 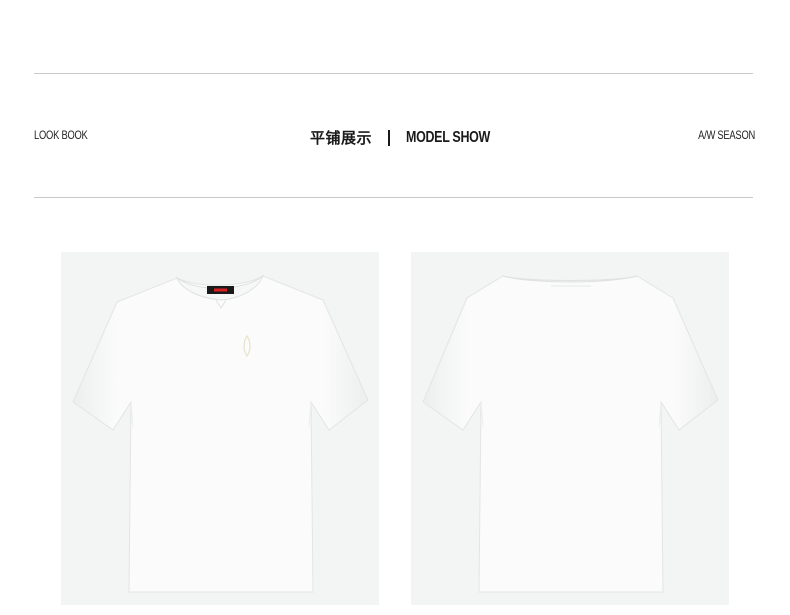 What do you see at coordinates (61, 135) in the screenshot?
I see `look-book-label: LOOK BOOK` at bounding box center [61, 135].